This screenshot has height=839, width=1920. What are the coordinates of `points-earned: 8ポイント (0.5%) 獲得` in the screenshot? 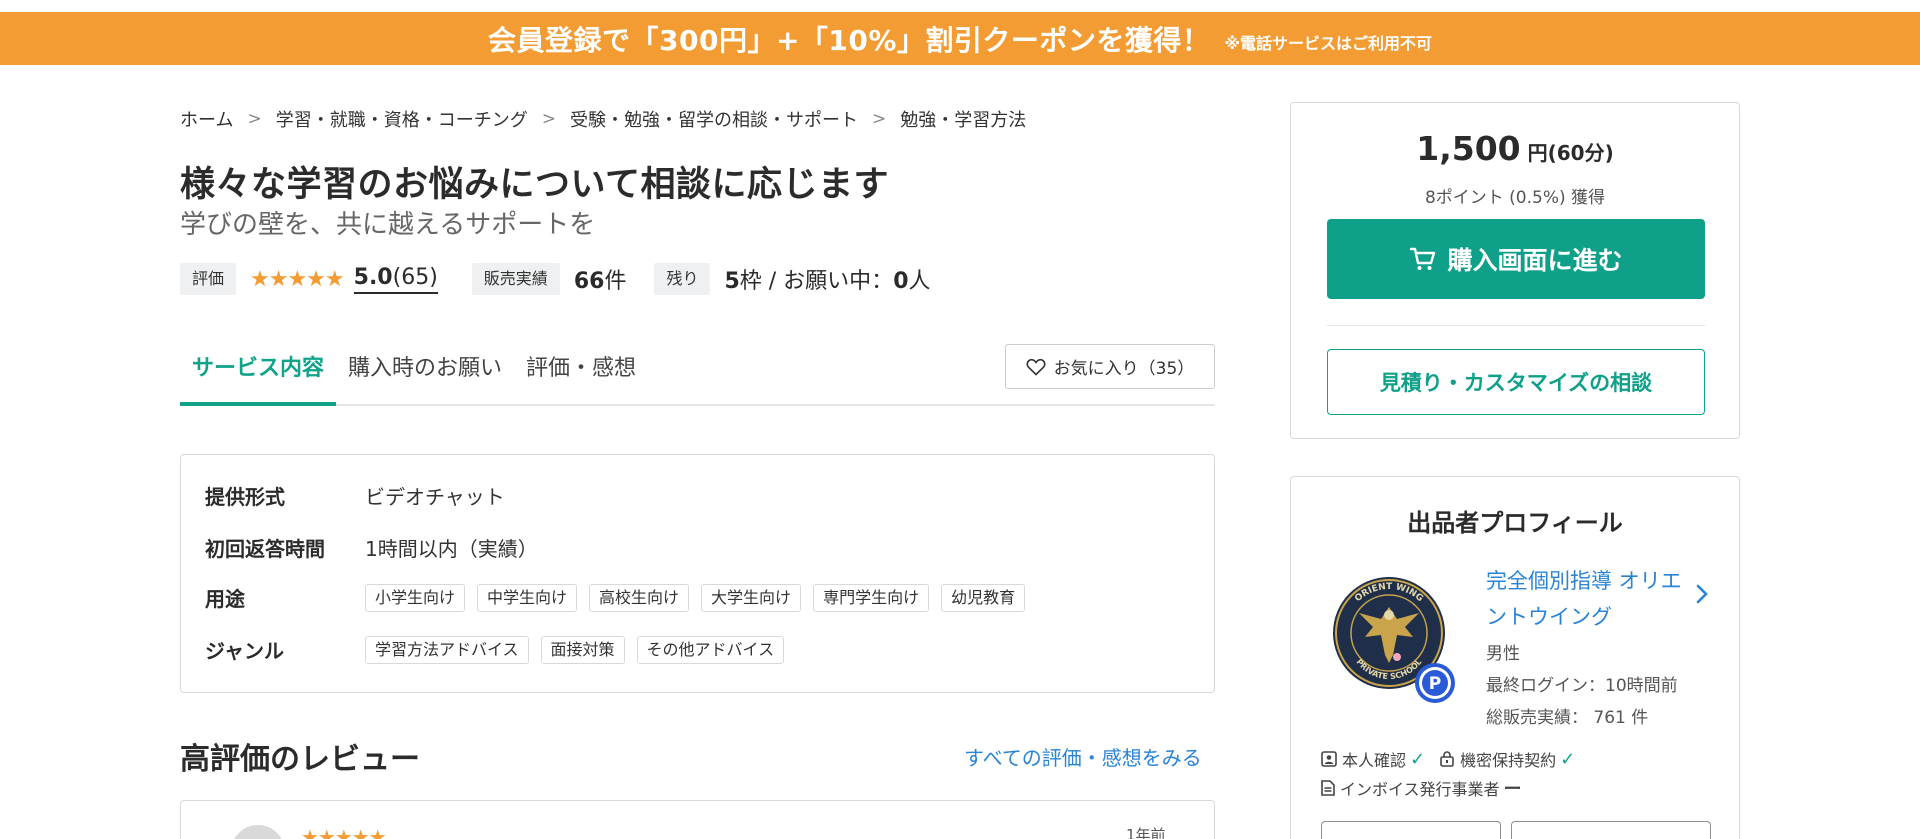 It's located at (1515, 198).